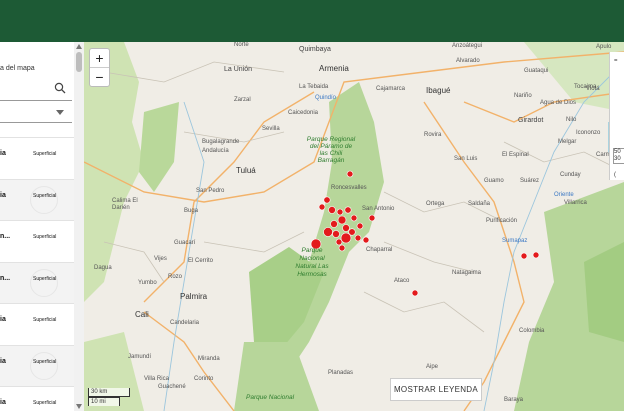  I want to click on map-label: Agua de Dios, so click(558, 103).